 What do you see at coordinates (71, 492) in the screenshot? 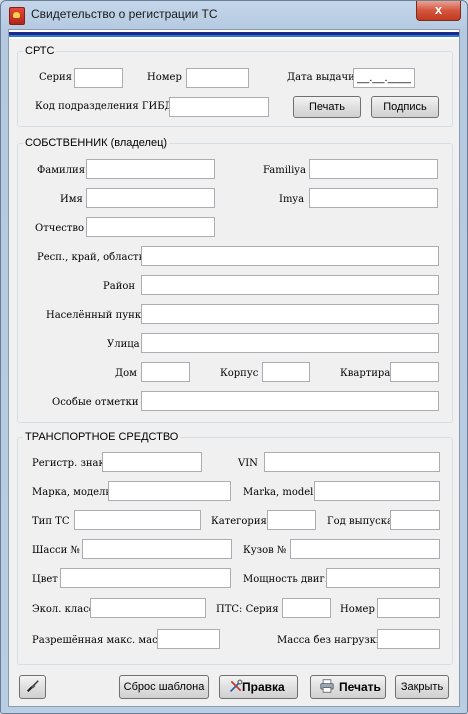
I see `vehicle-make-model-label: Марка, модель` at bounding box center [71, 492].